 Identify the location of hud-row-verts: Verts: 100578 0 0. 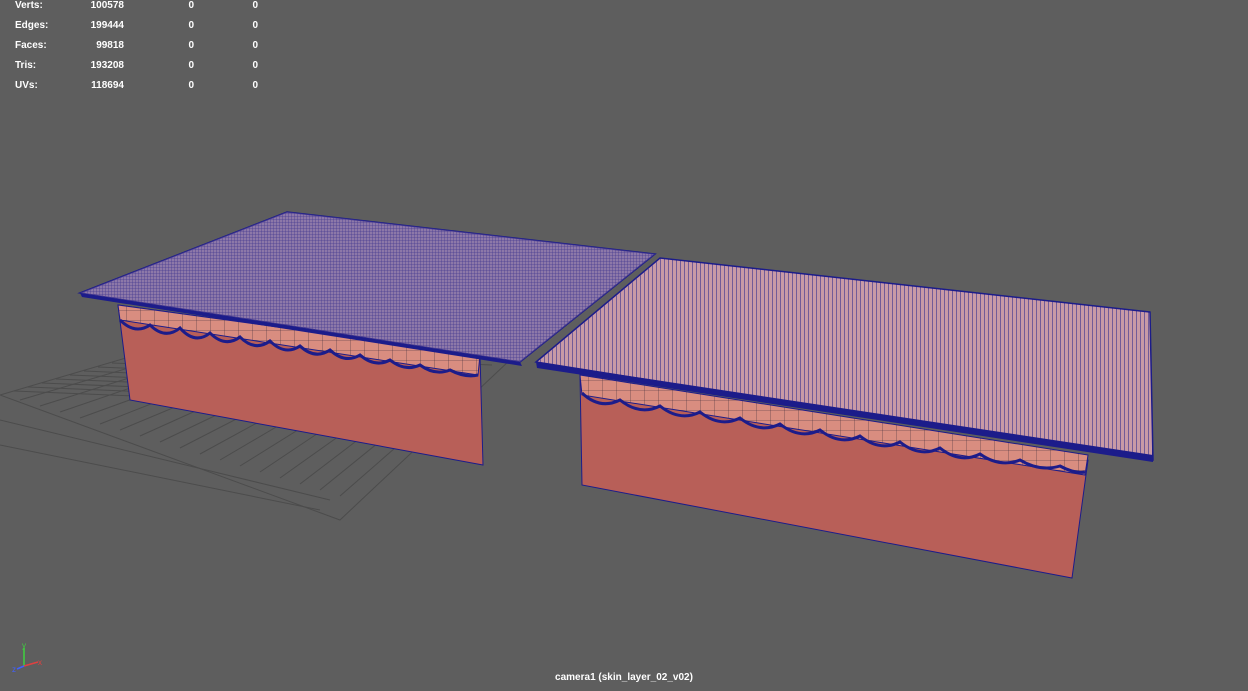
(150, 7).